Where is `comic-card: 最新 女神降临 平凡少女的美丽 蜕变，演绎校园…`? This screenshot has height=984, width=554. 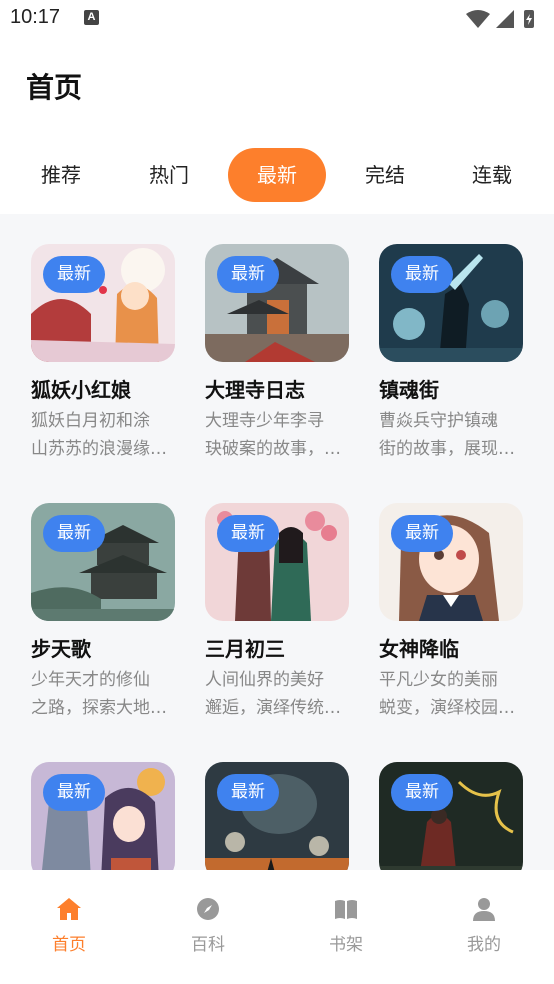
comic-card: 最新 女神降临 平凡少女的美丽 蜕变，演绎校园… is located at coordinates (452, 615).